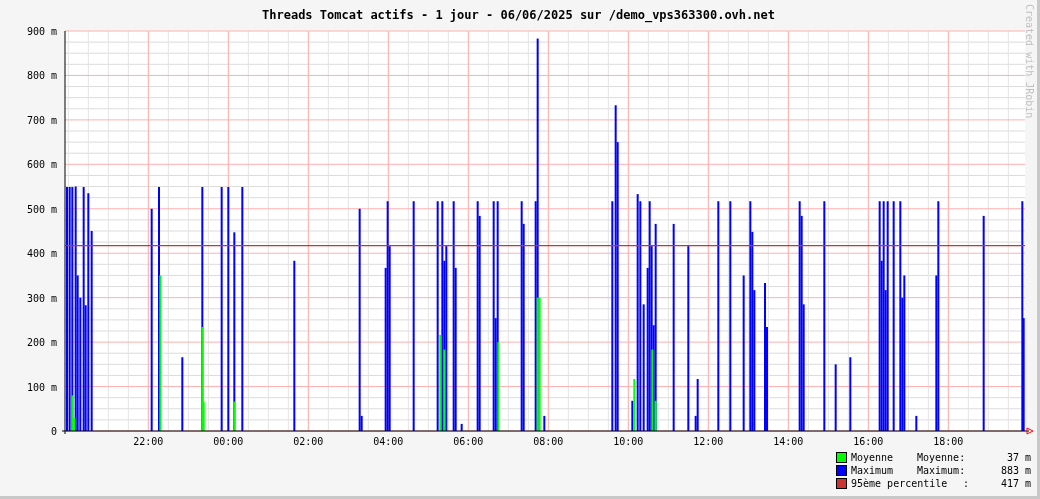 The image size is (1040, 499). Describe the element at coordinates (873, 457) in the screenshot. I see `legend-name: Moyenne` at that location.